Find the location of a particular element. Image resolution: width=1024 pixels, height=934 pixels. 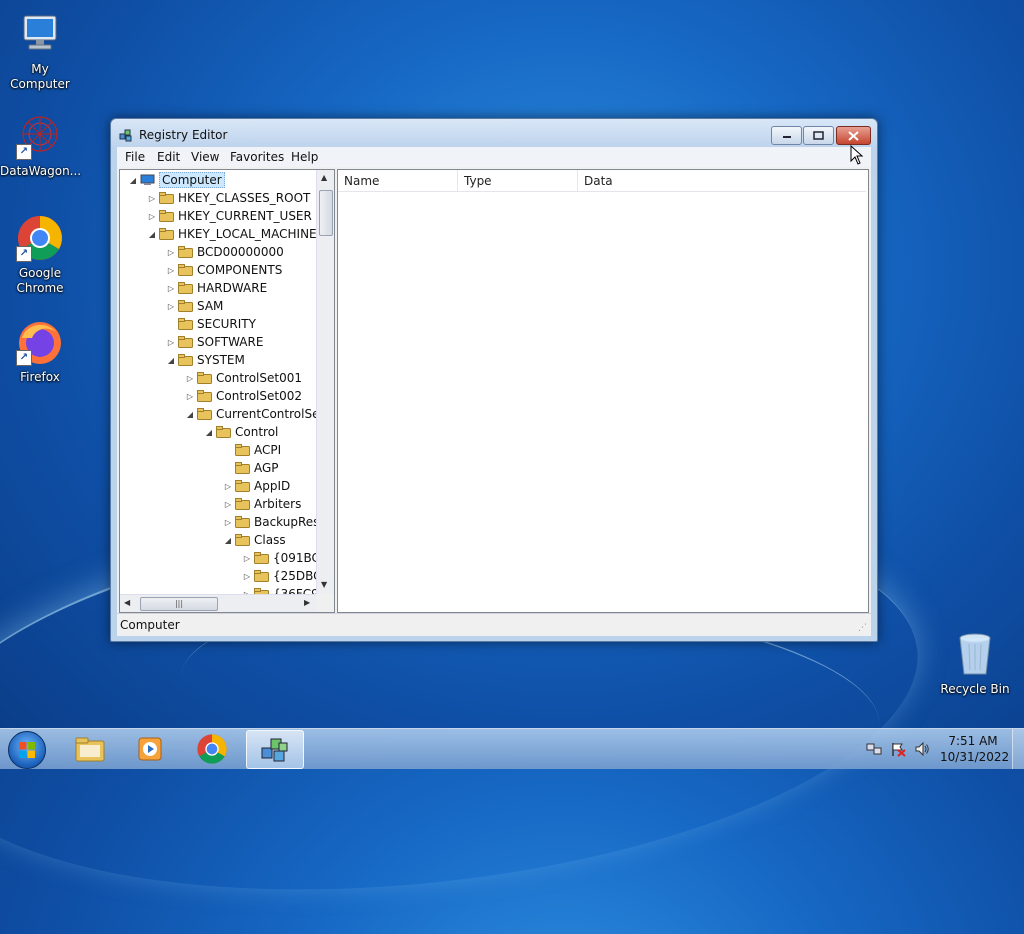

tree-node: ▷ Arbiters is located at coordinates (262, 504).